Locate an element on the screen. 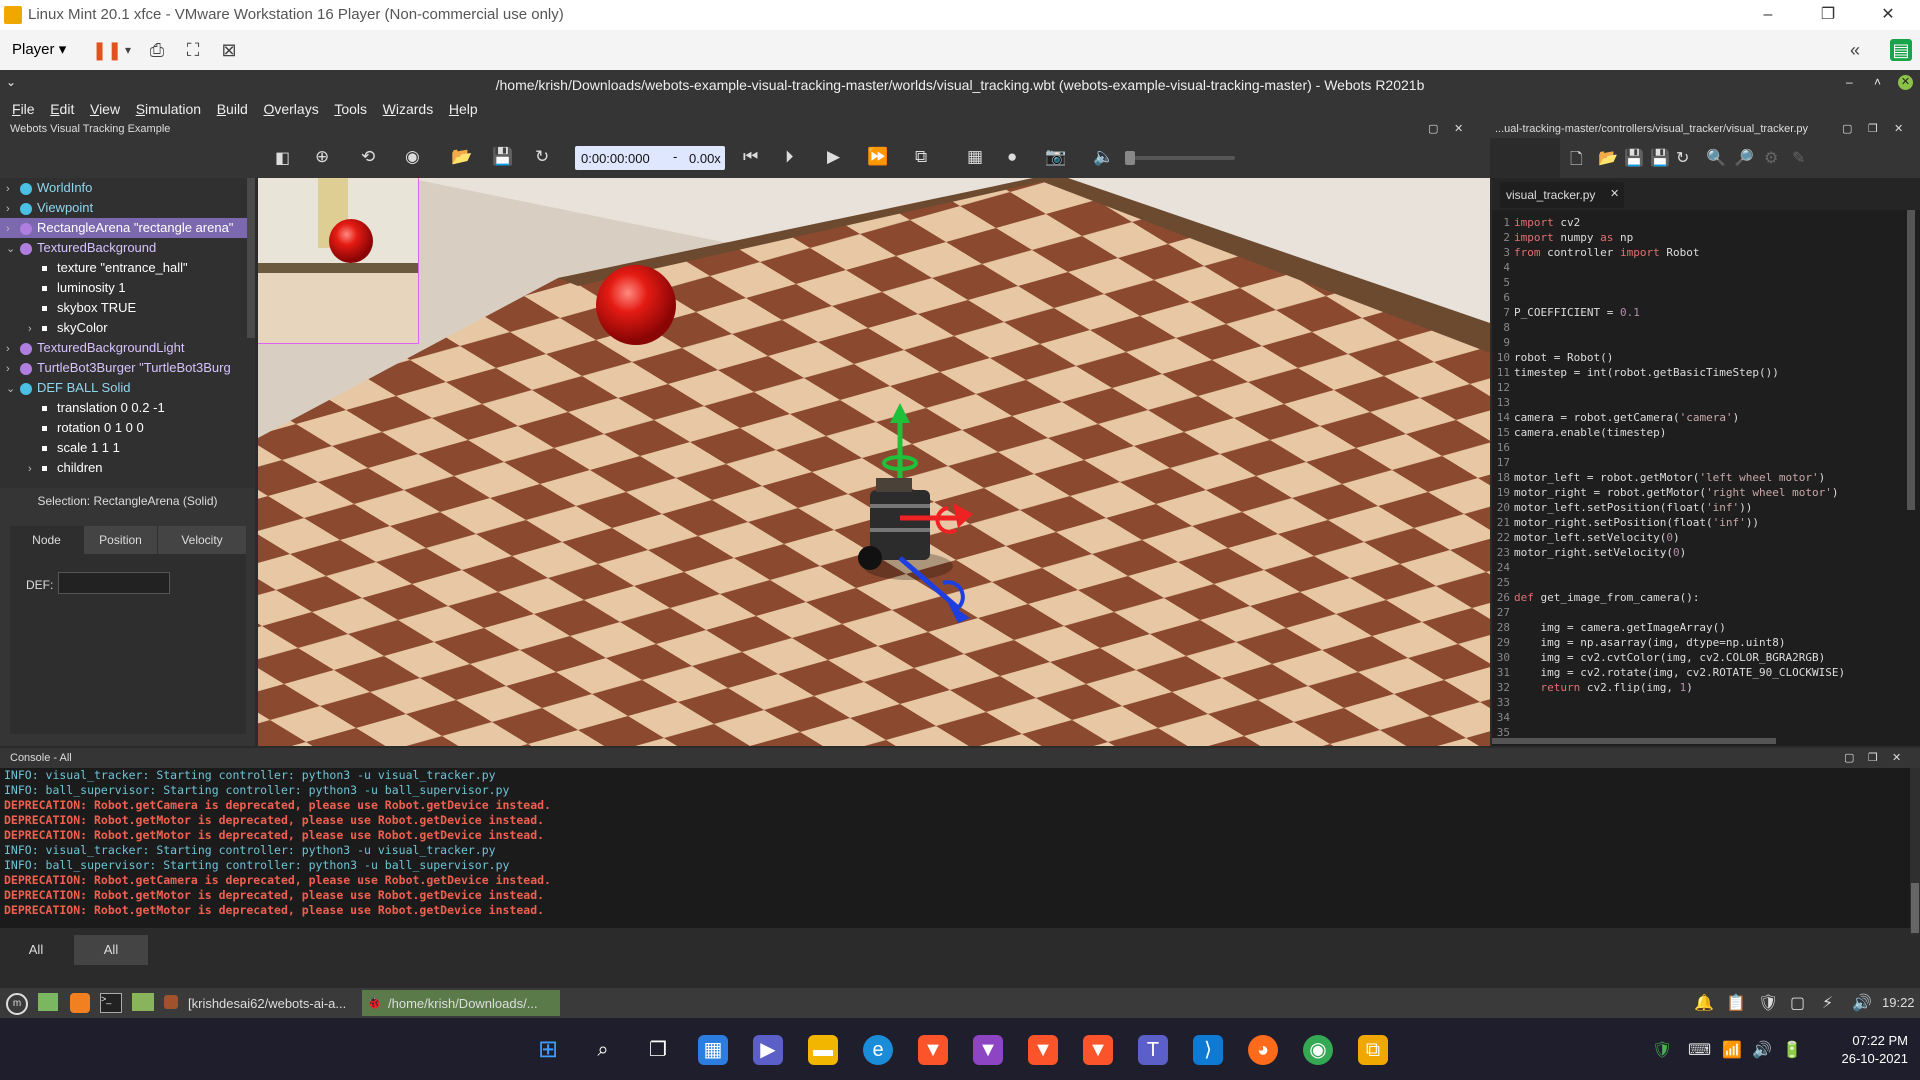 The width and height of the screenshot is (1920, 1080). speaker-icon: 🔊 is located at coordinates (1762, 1050).